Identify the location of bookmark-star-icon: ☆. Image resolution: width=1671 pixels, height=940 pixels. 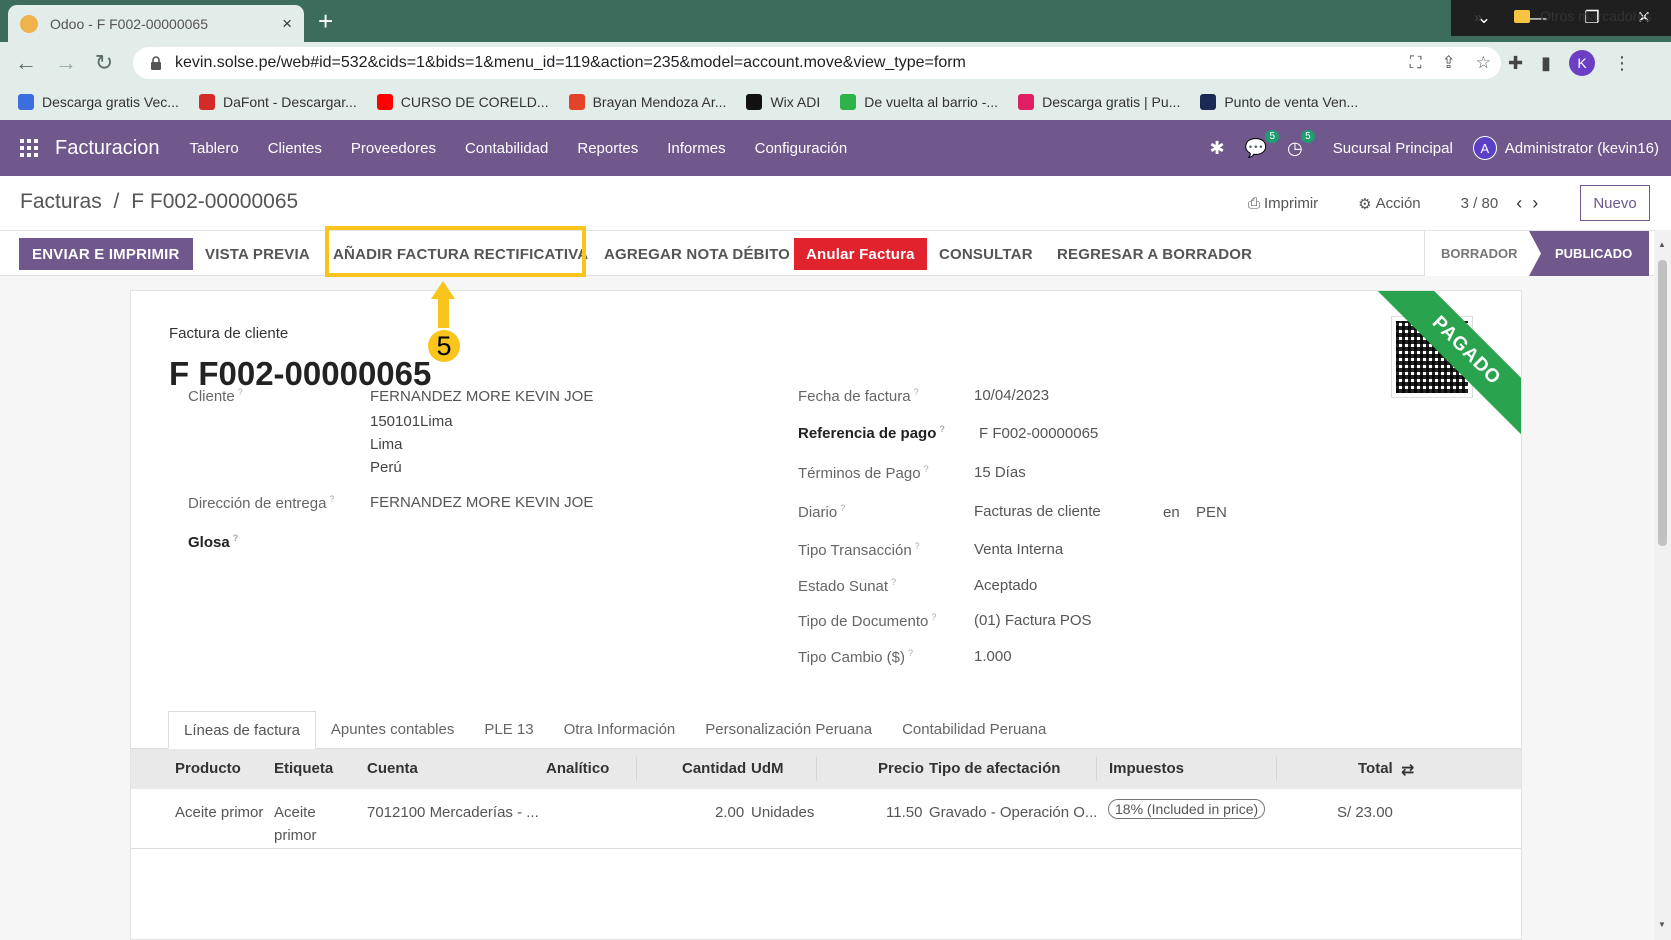
(1483, 63).